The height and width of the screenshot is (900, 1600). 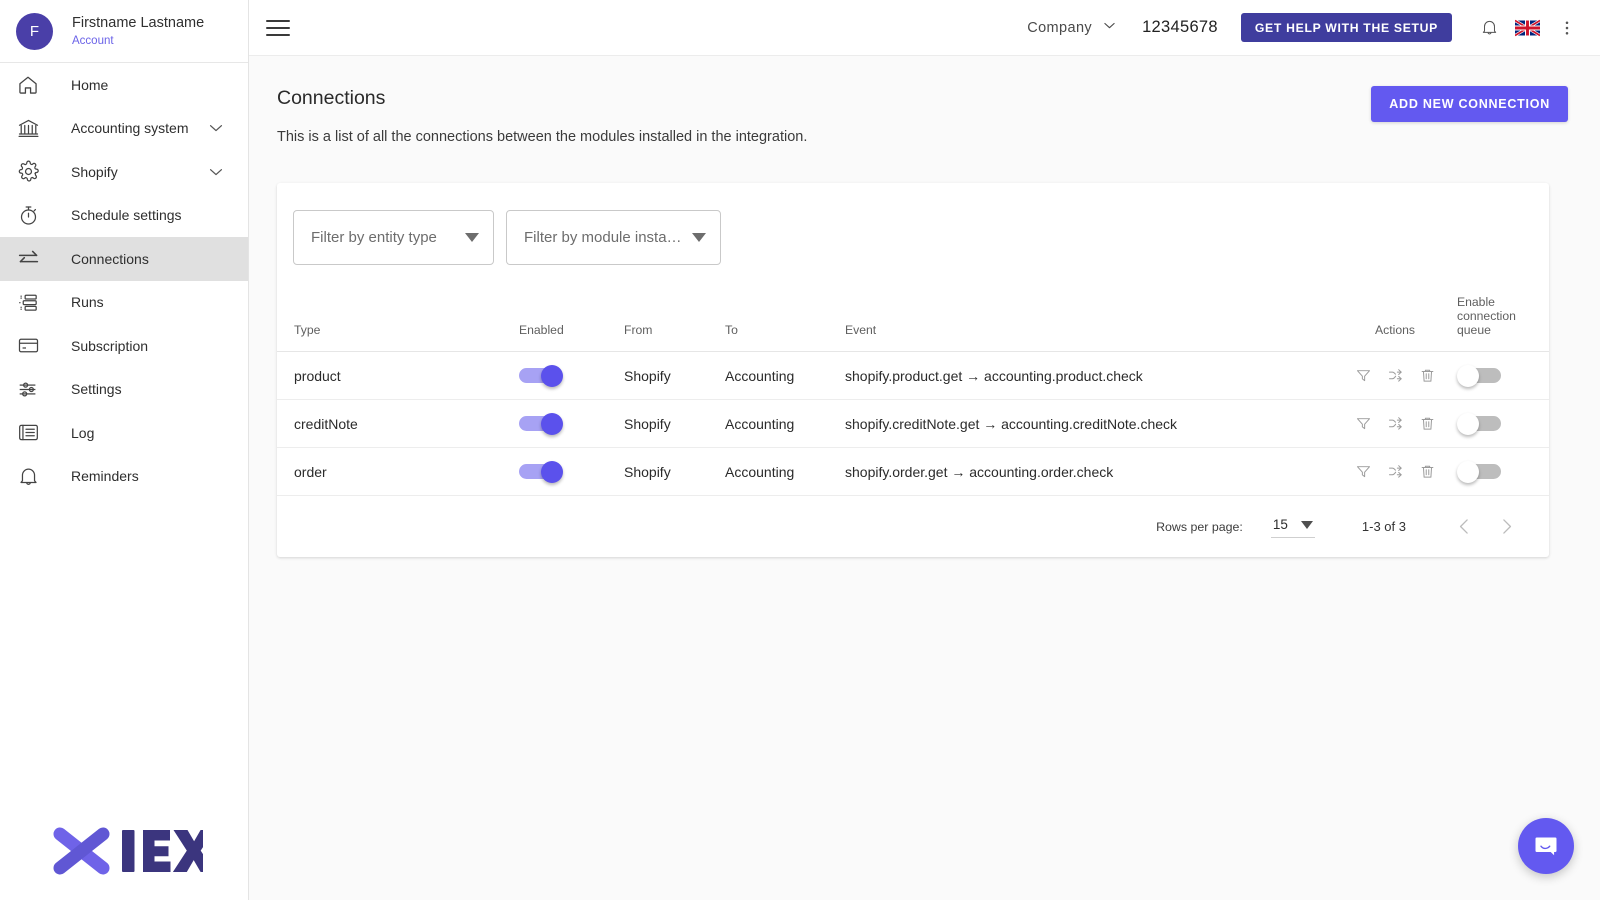 I want to click on sidebar-item-settings: Settings, so click(x=124, y=390).